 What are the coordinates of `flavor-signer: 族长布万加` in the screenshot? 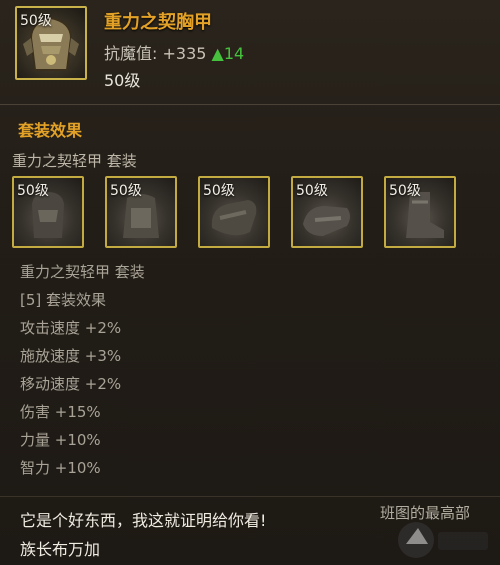 It's located at (60, 549).